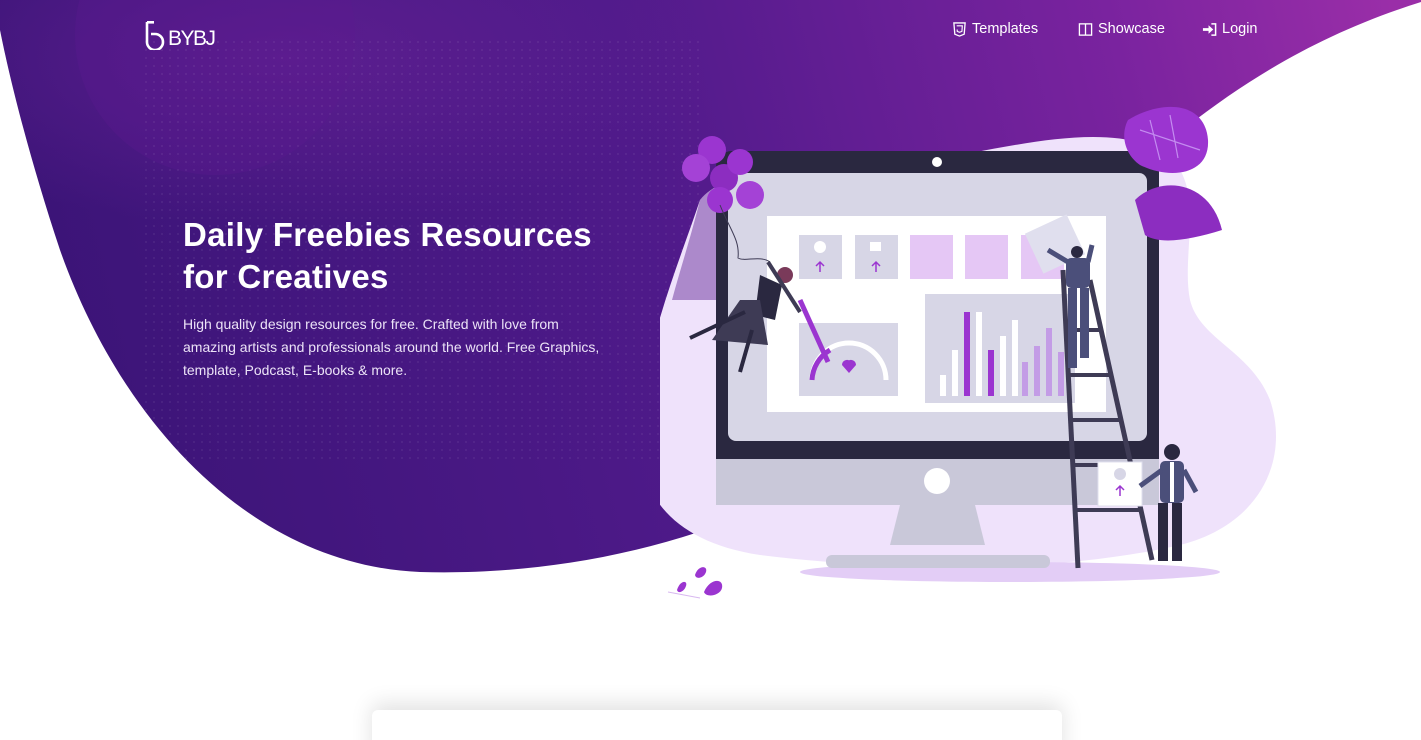 This screenshot has height=740, width=1421. Describe the element at coordinates (1085, 29) in the screenshot. I see `book-columns-icon` at that location.